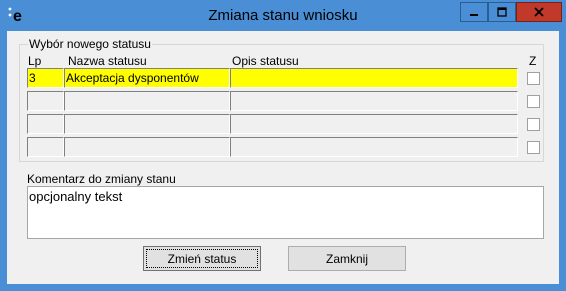 This screenshot has width=566, height=291. I want to click on column-header-lp: Lp, so click(35, 61).